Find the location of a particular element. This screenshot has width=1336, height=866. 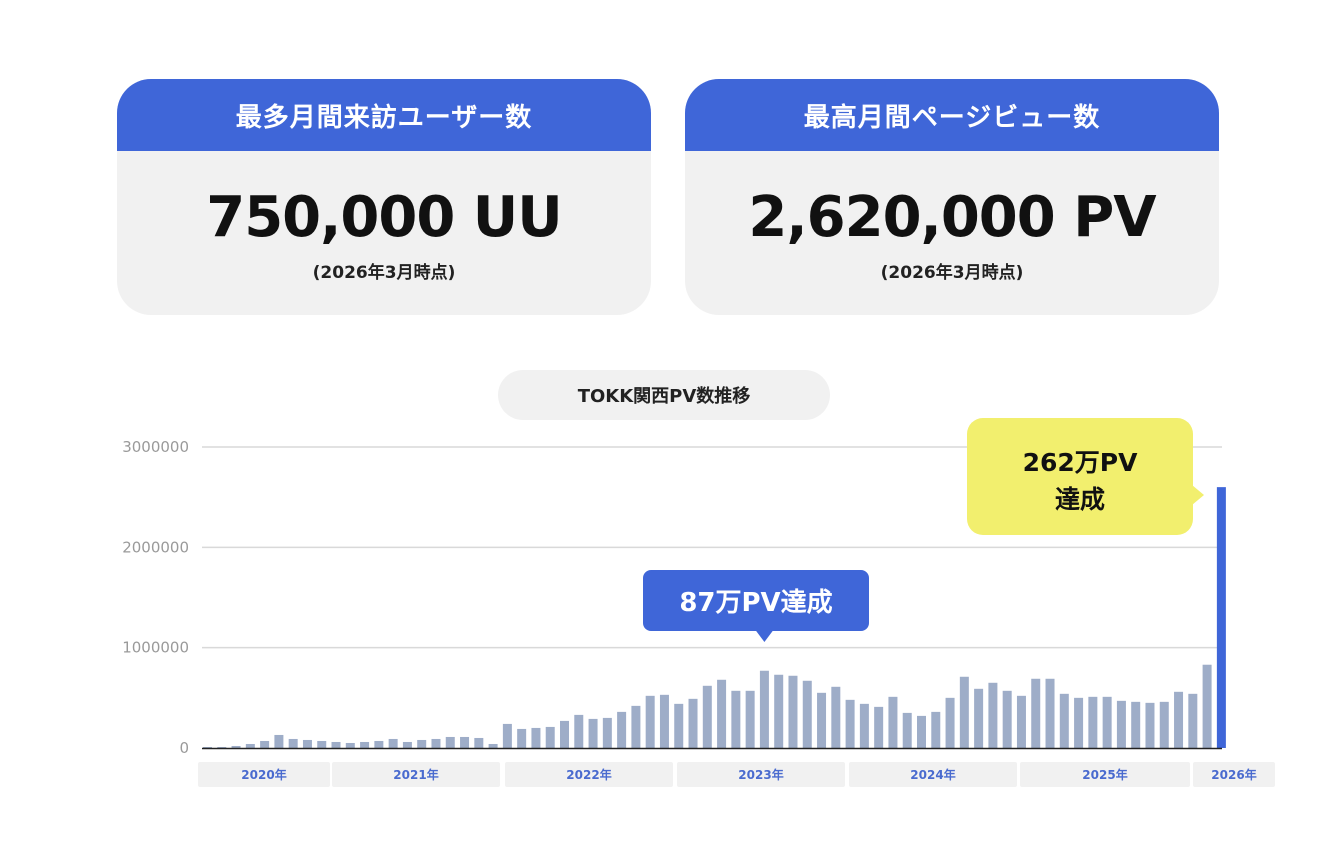

x-tick-label: 2020年 is located at coordinates (263, 774).